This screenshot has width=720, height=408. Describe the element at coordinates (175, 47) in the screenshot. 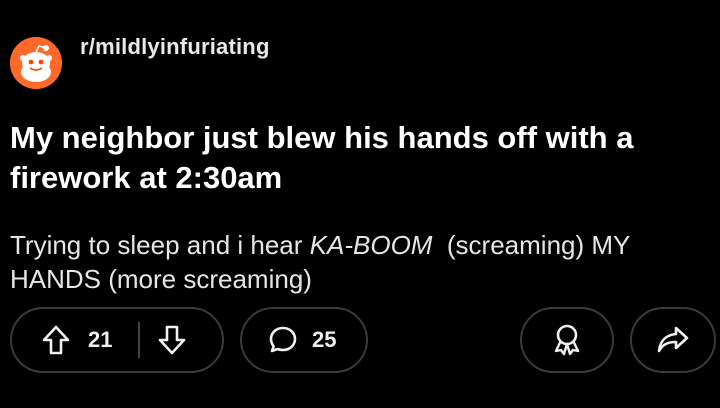

I see `subreddit-name: r/mildlyinfuriating` at that location.